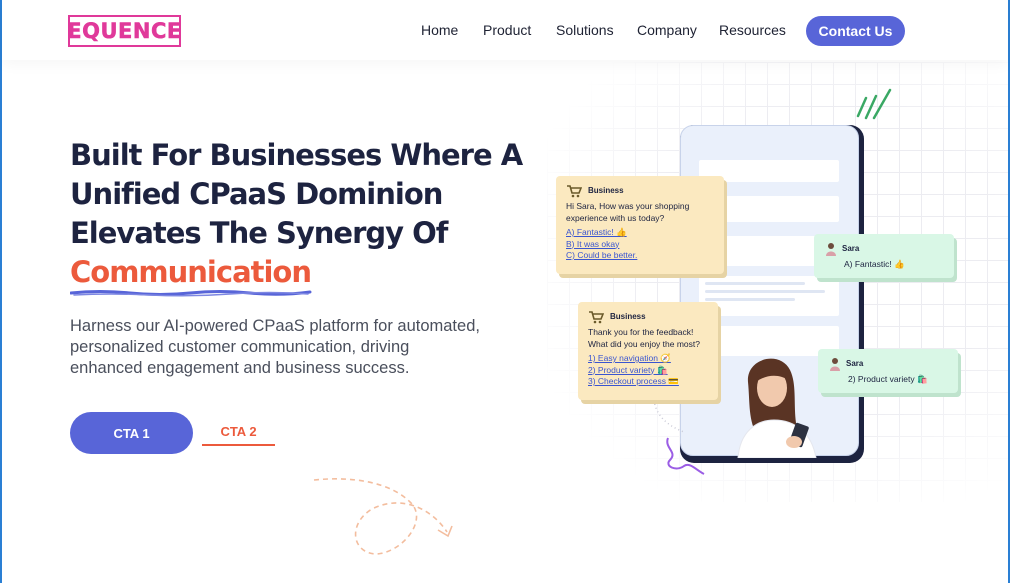 This screenshot has height=583, width=1010. What do you see at coordinates (640, 256) in the screenshot?
I see `option-c-link: C) Could be better.` at bounding box center [640, 256].